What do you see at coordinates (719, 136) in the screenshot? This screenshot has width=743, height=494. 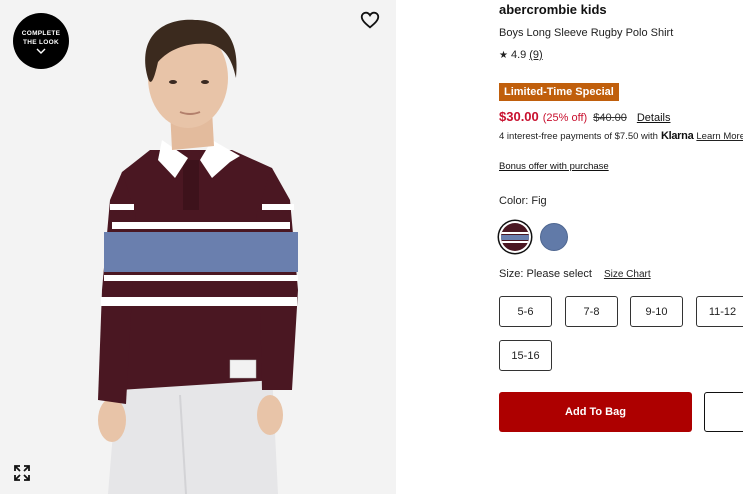 I see `klarna-learn-more-link: Learn More` at bounding box center [719, 136].